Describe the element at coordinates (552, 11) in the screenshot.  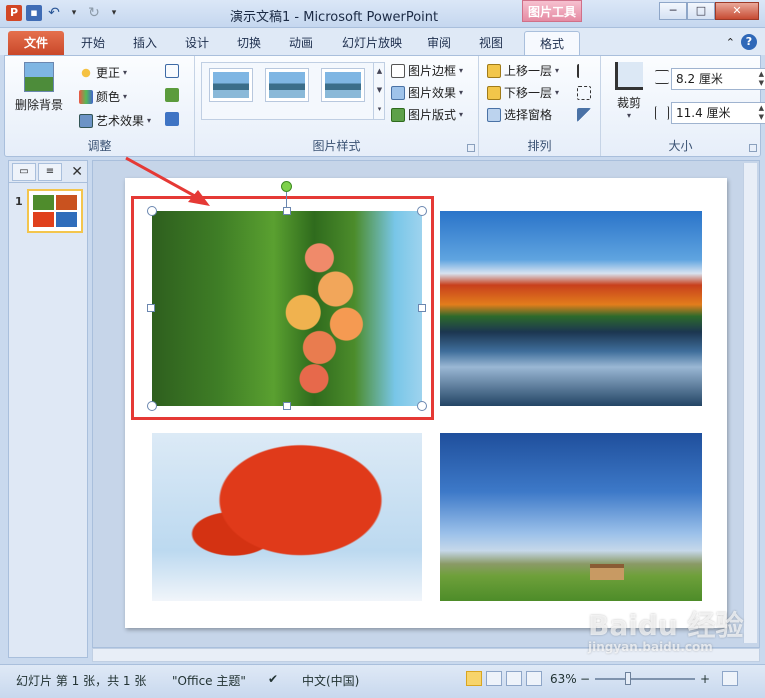
I see `picture-tools-label: 图片工具` at that location.